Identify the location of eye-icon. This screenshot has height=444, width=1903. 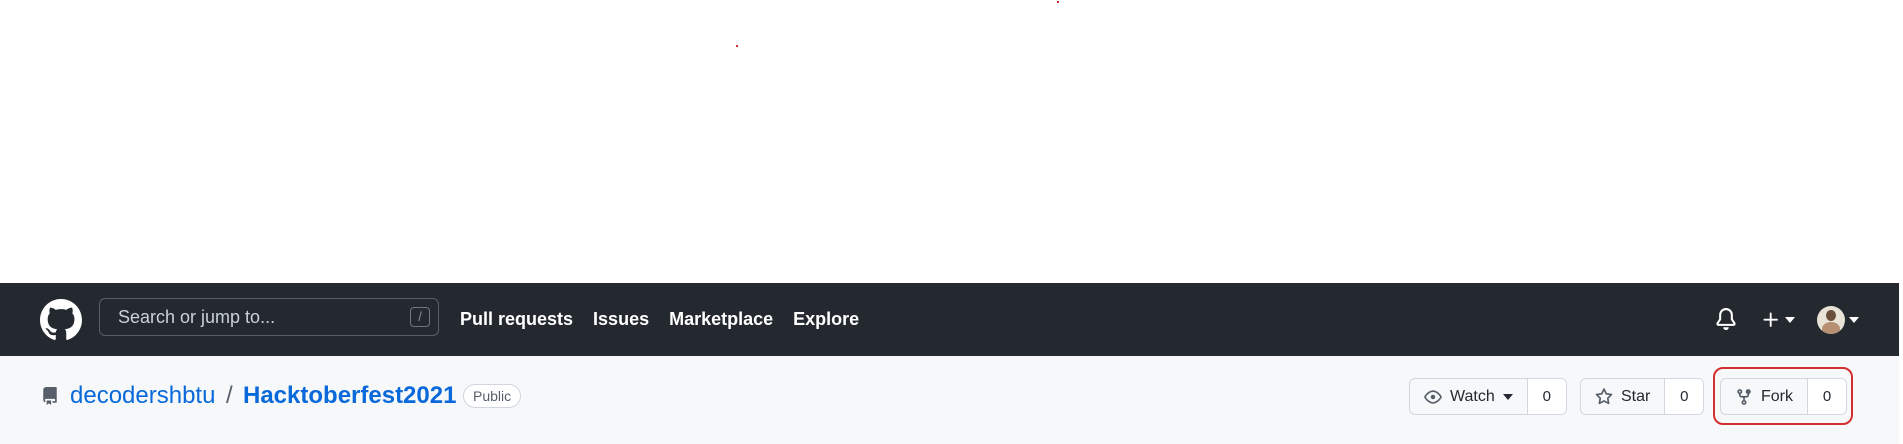
(1433, 396).